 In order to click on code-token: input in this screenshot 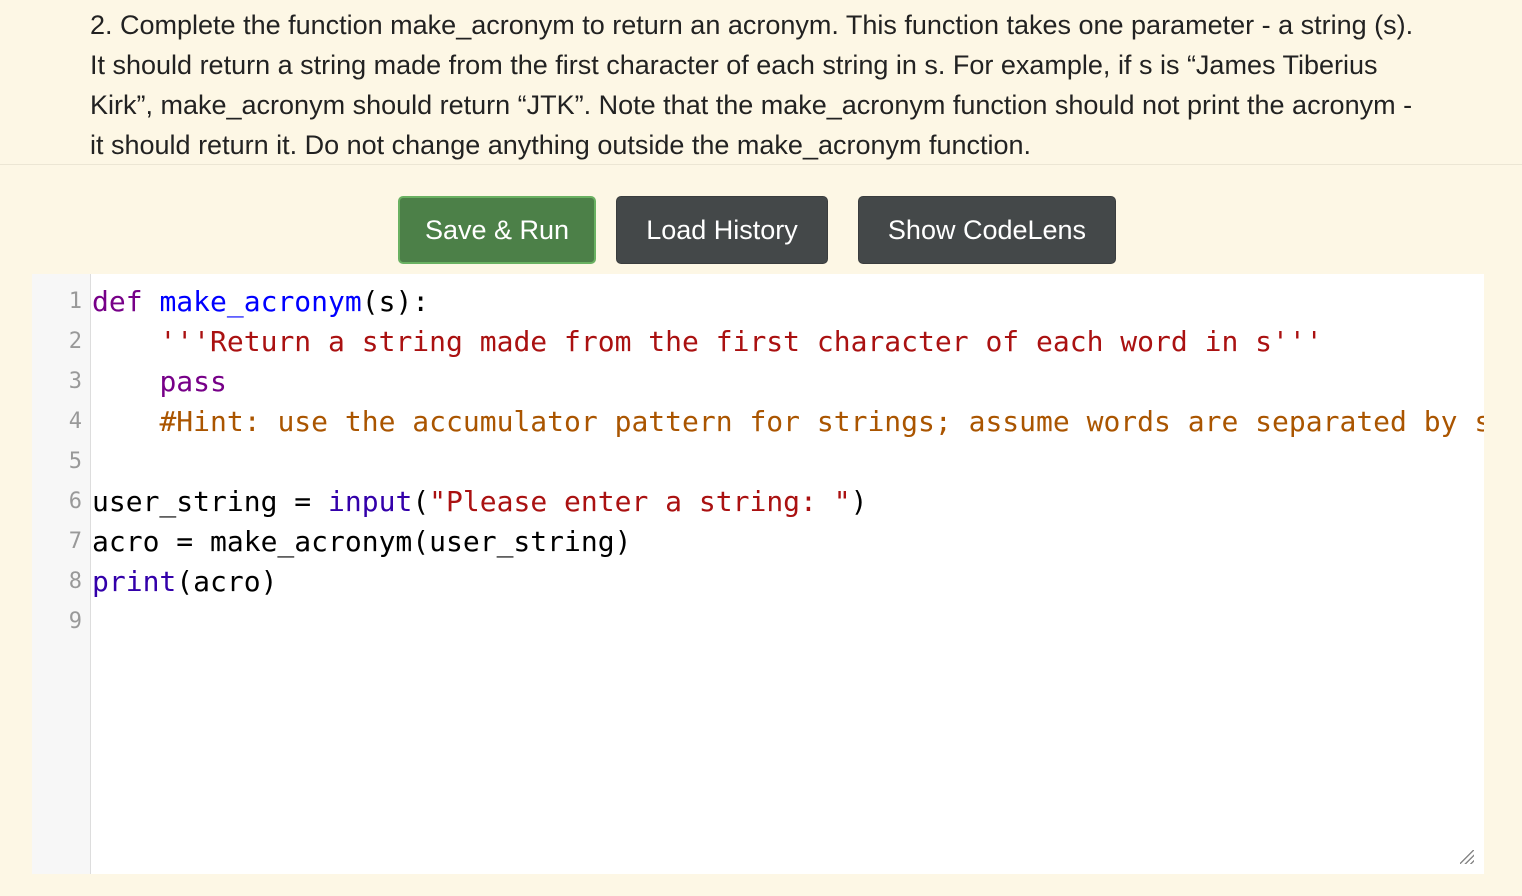, I will do `click(370, 501)`.